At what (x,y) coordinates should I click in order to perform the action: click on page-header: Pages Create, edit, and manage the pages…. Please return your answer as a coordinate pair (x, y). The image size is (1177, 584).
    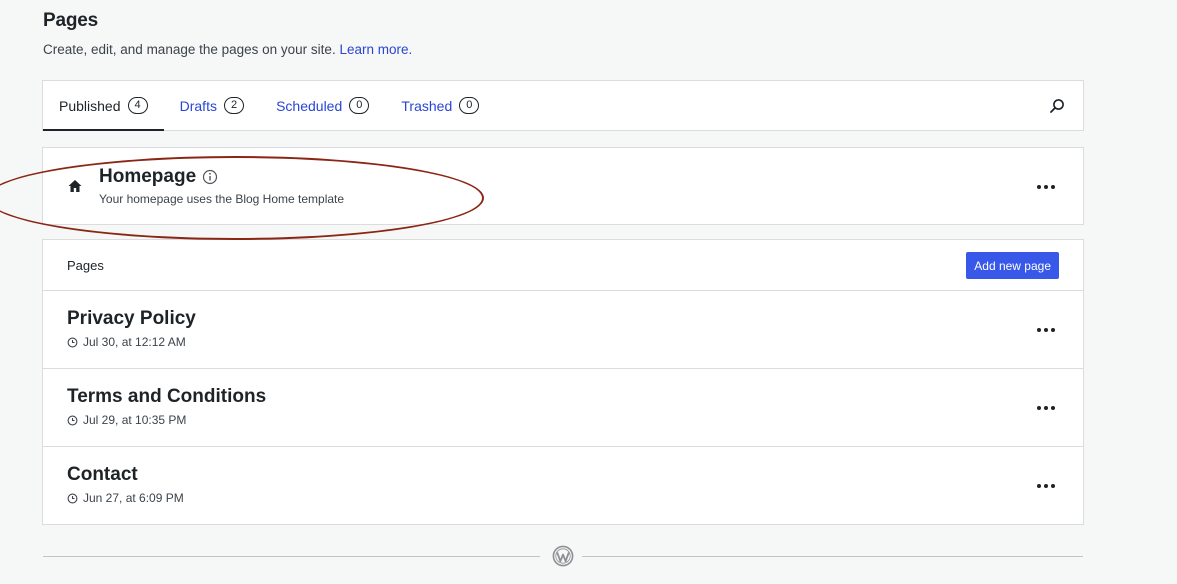
    Looking at the image, I should click on (227, 33).